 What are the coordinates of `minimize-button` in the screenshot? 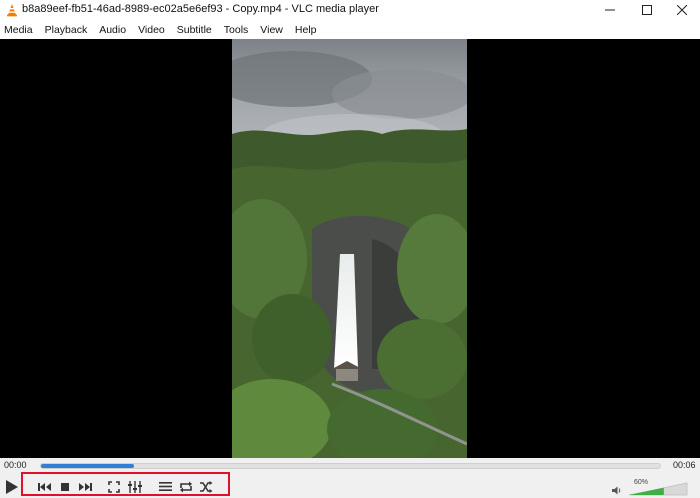 It's located at (610, 10).